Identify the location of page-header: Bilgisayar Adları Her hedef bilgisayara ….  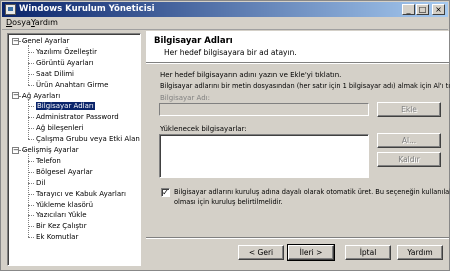
(297, 46).